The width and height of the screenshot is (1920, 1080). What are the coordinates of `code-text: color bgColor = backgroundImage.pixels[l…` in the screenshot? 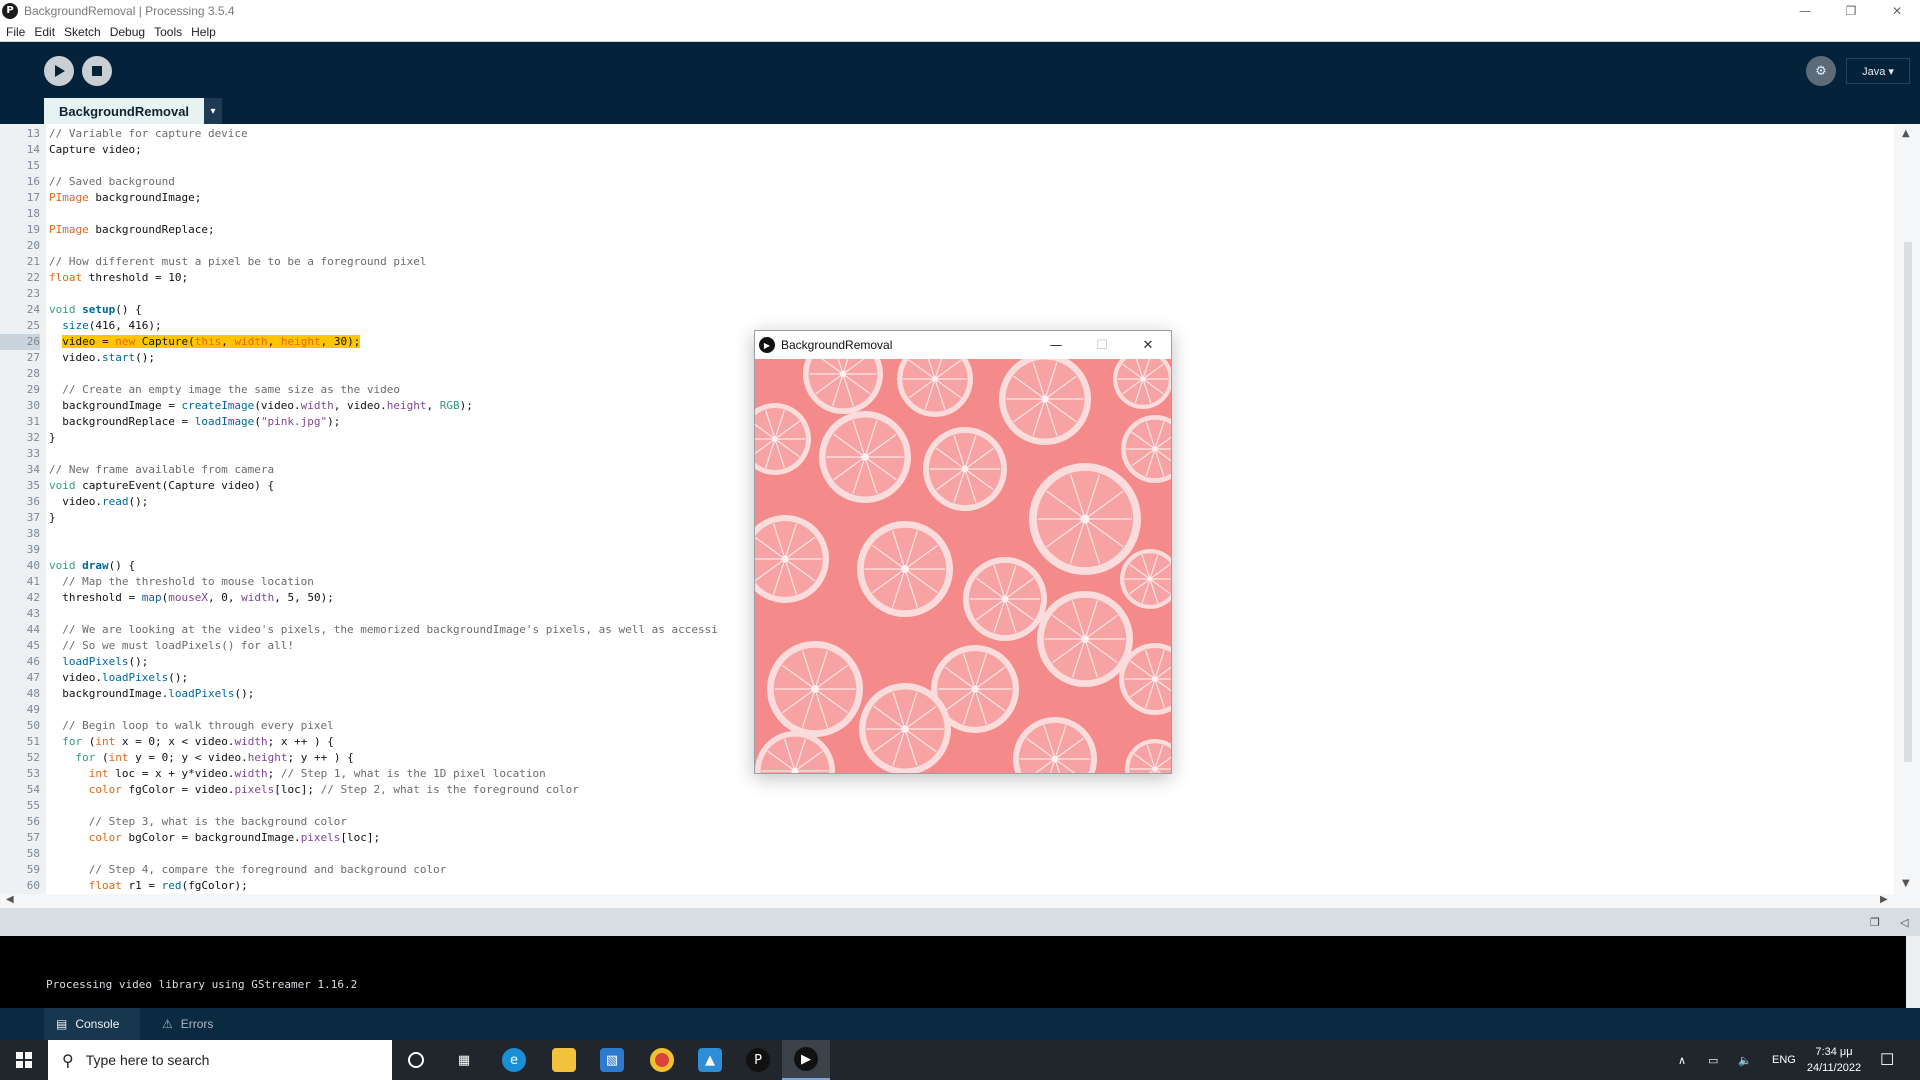 It's located at (210, 838).